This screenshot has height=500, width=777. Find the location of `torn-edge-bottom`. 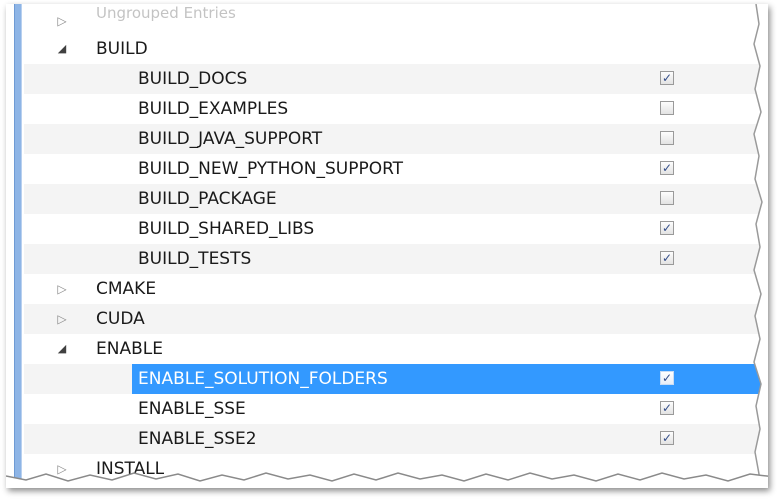

torn-edge-bottom is located at coordinates (387, 480).